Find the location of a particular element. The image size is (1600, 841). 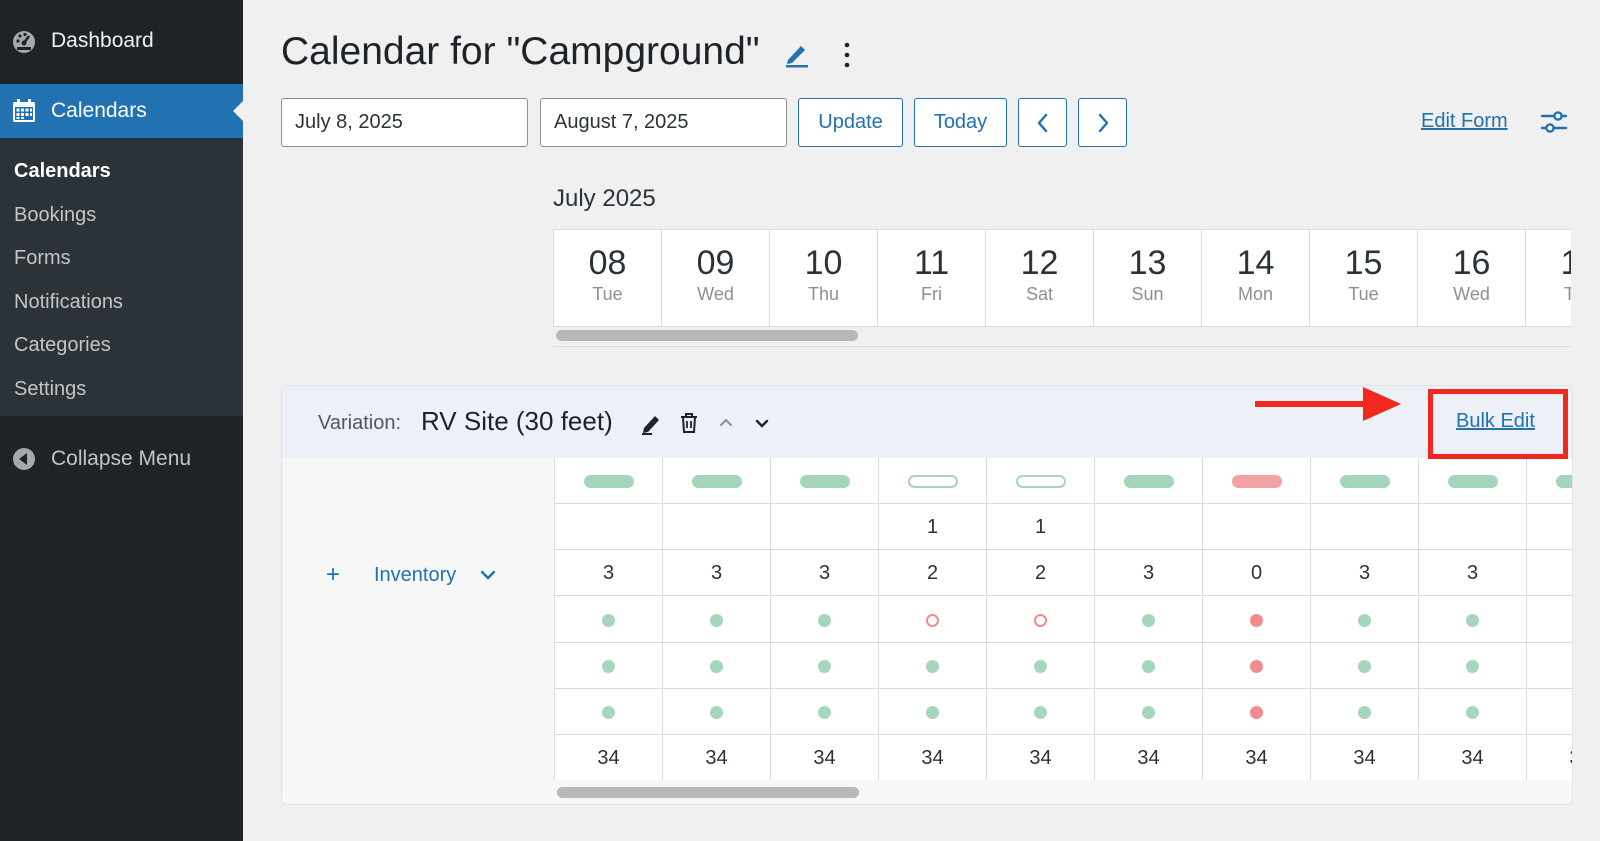

previous-button is located at coordinates (1042, 122).